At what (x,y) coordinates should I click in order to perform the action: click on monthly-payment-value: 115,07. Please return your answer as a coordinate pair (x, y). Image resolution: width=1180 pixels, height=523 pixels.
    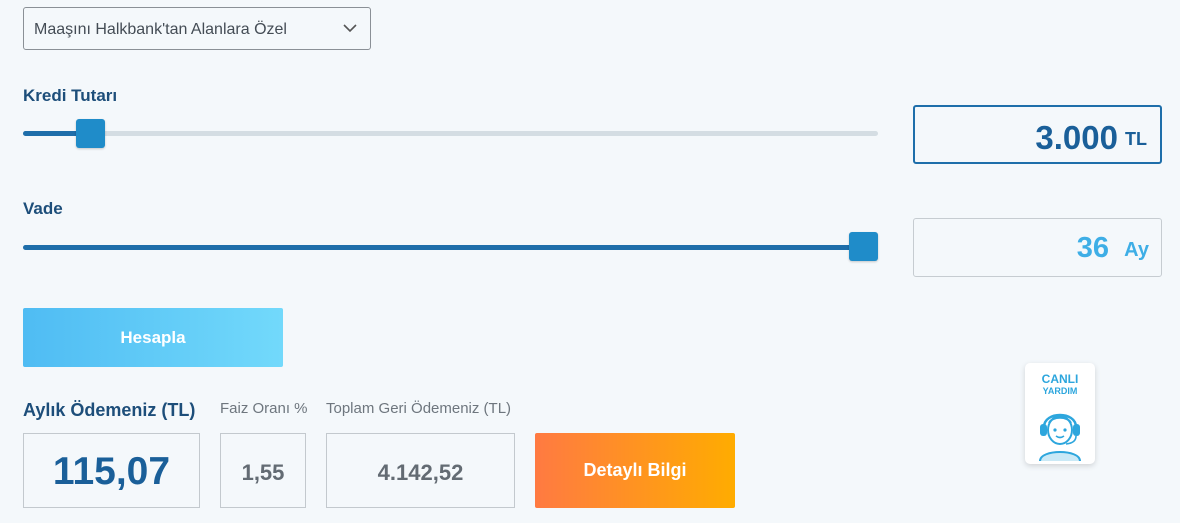
    Looking at the image, I should click on (111, 471).